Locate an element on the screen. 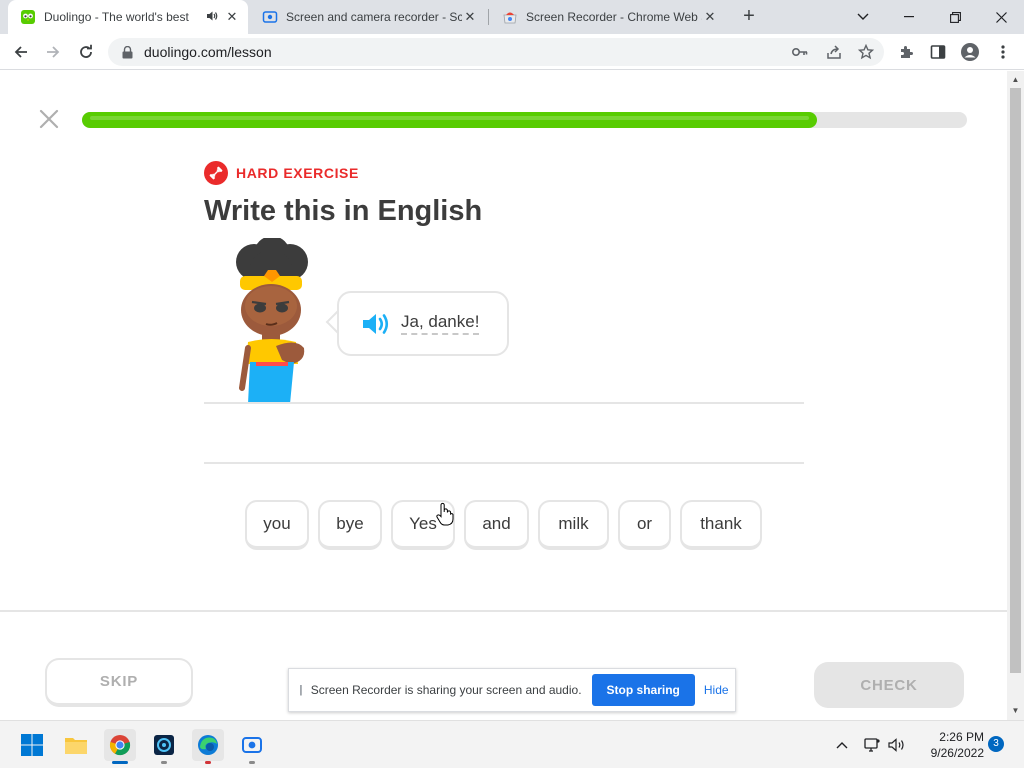  answer-line-bottom is located at coordinates (504, 463).